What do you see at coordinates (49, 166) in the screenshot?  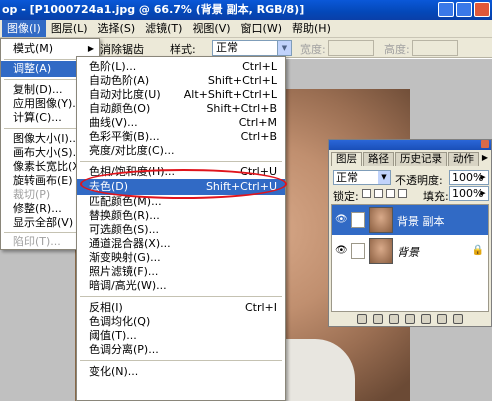 I see `menu-item-label: 像素长宽比(X)` at bounding box center [49, 166].